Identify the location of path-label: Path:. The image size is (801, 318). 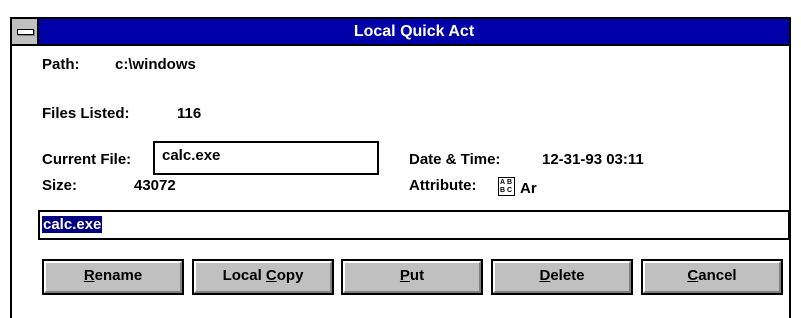
(61, 64).